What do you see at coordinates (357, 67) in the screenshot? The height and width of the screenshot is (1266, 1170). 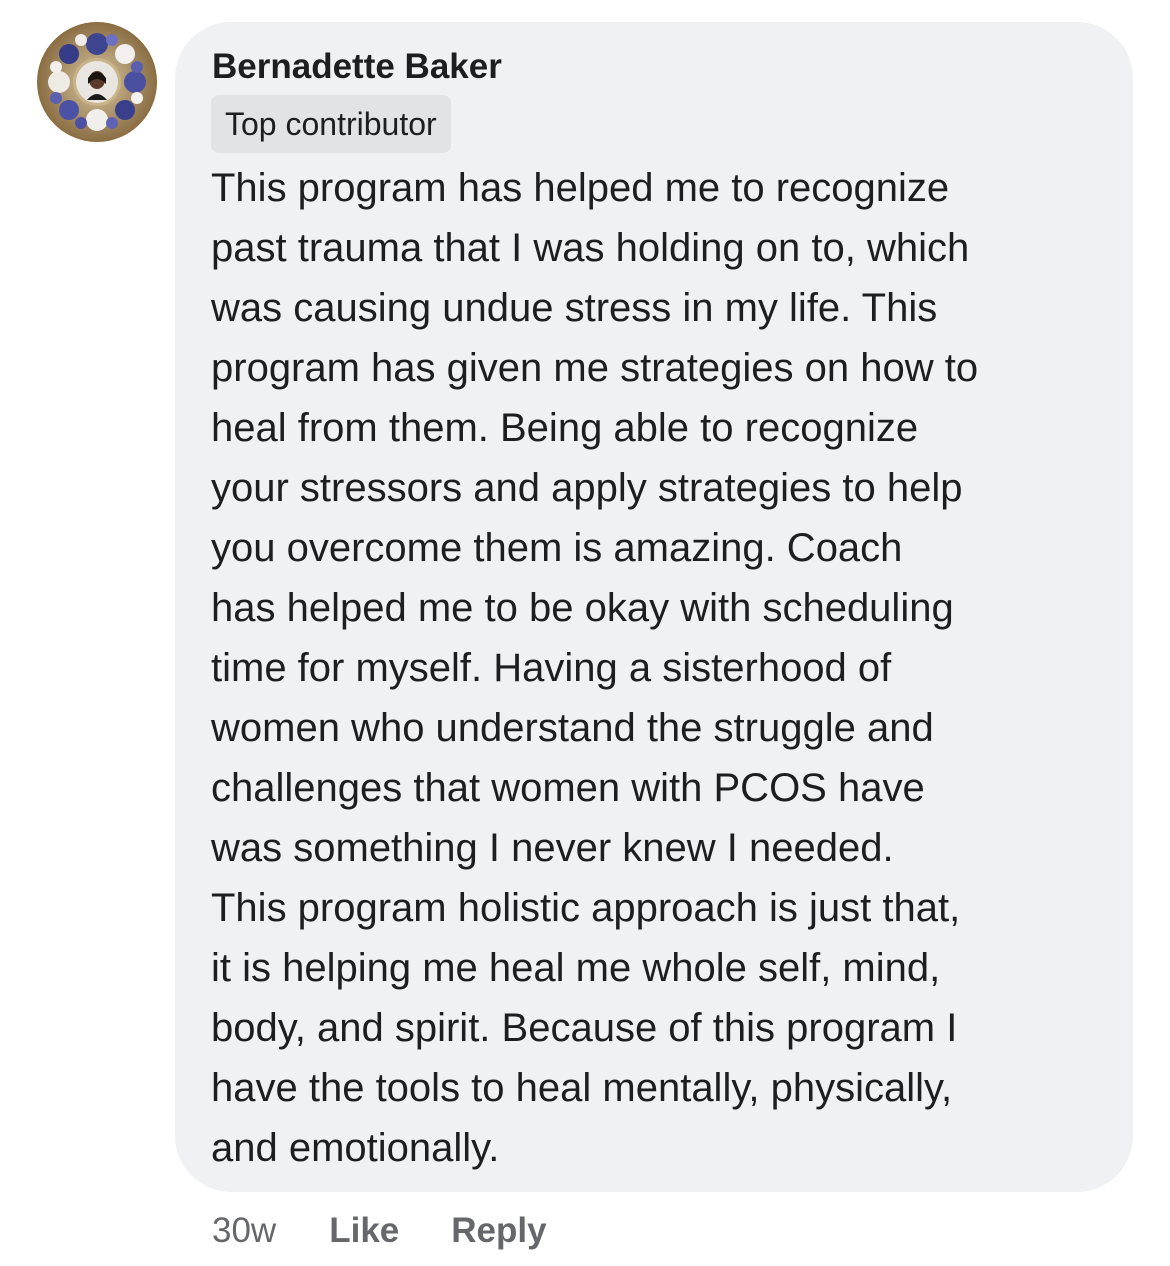 I see `comment-author-name: Bernadette Baker` at bounding box center [357, 67].